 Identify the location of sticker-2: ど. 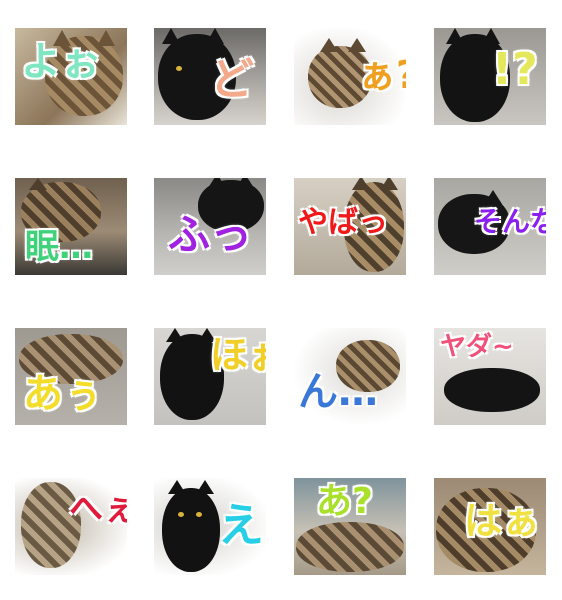
(210, 76).